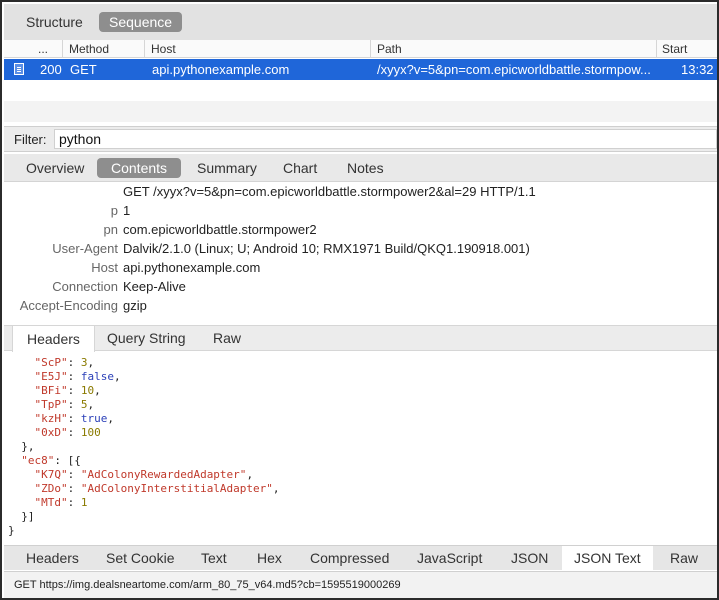 This screenshot has height=600, width=719. I want to click on filter-input, so click(385, 139).